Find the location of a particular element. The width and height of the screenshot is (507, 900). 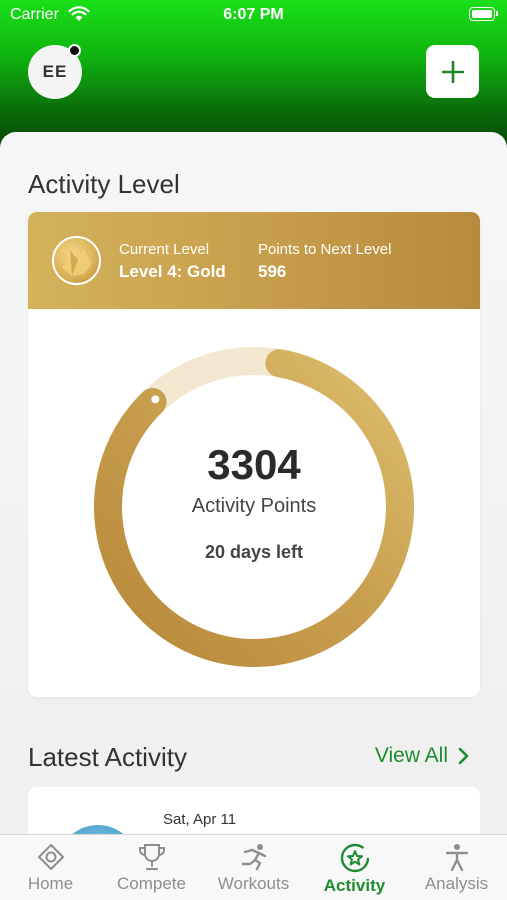

activity-thumbnail is located at coordinates (98, 829).